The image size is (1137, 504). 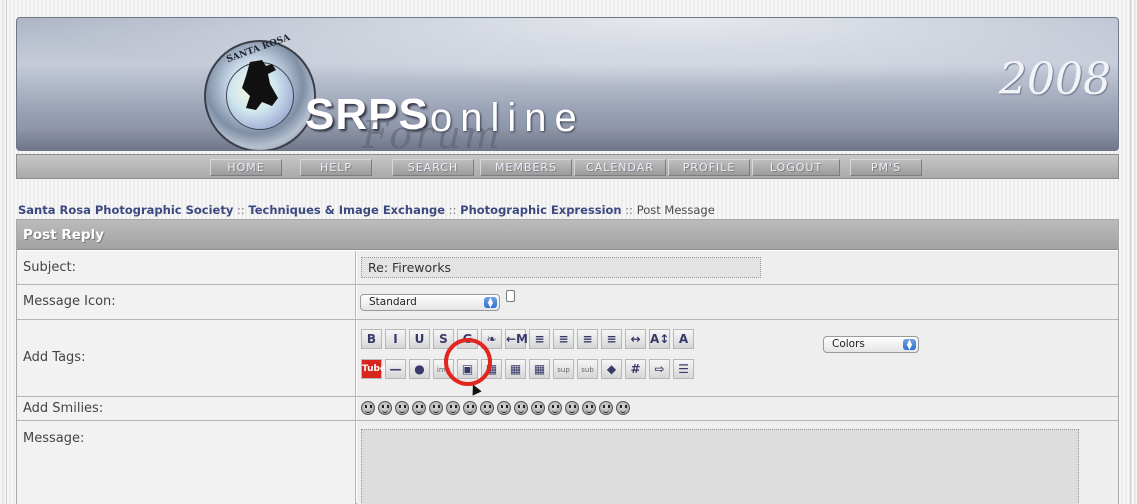 I want to click on nav-members: MEMBERS, so click(x=526, y=167).